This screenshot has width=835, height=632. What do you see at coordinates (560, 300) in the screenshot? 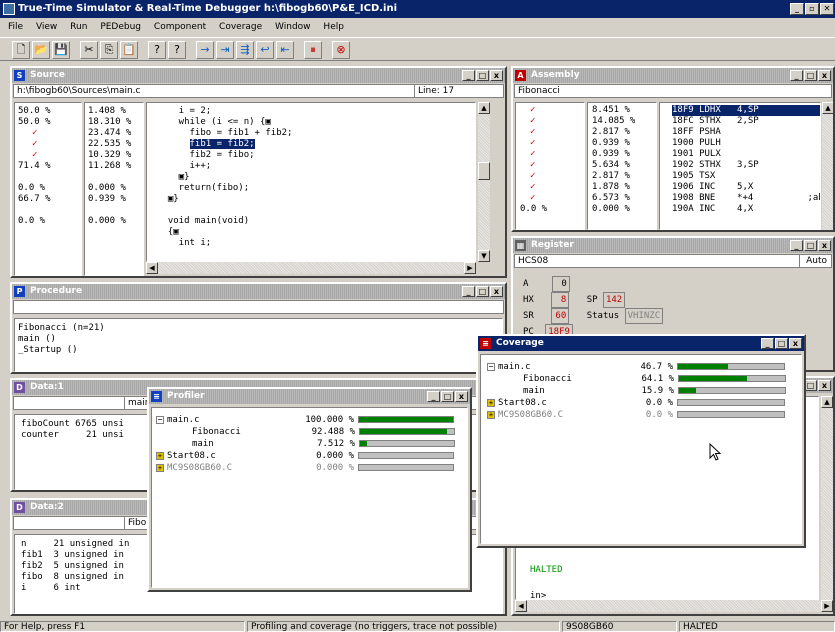
I see `register-hx-value: 8` at bounding box center [560, 300].